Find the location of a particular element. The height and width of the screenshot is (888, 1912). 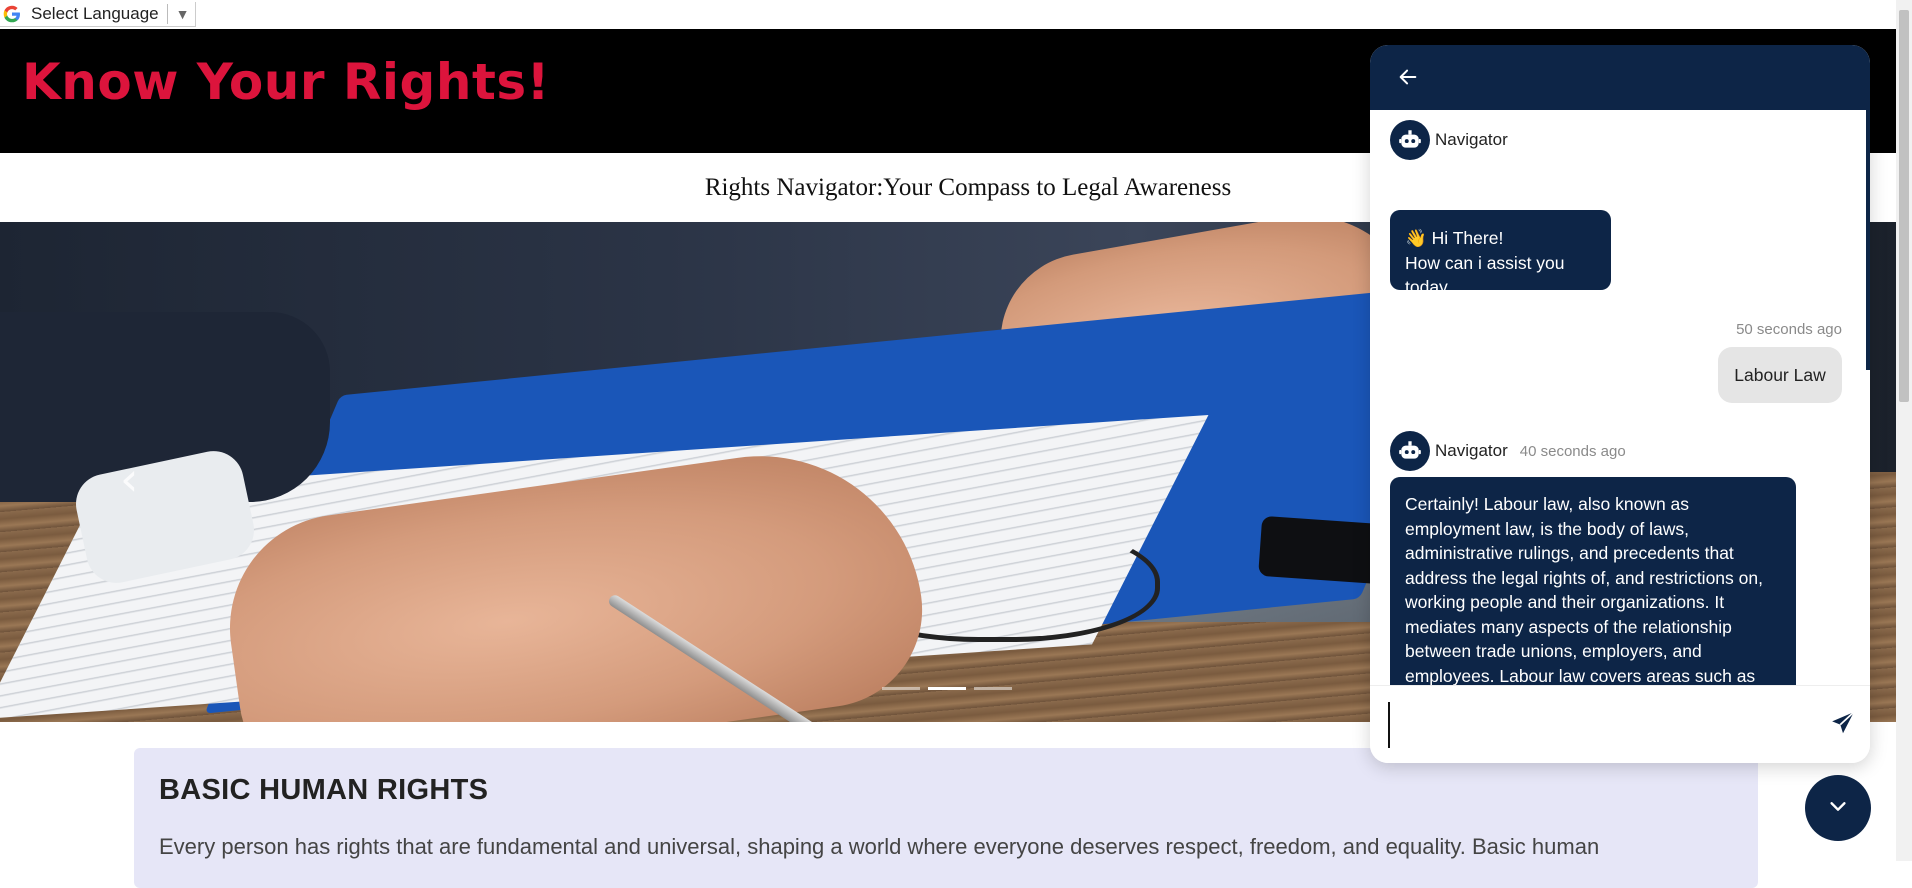

chat-input-area is located at coordinates (1620, 724).